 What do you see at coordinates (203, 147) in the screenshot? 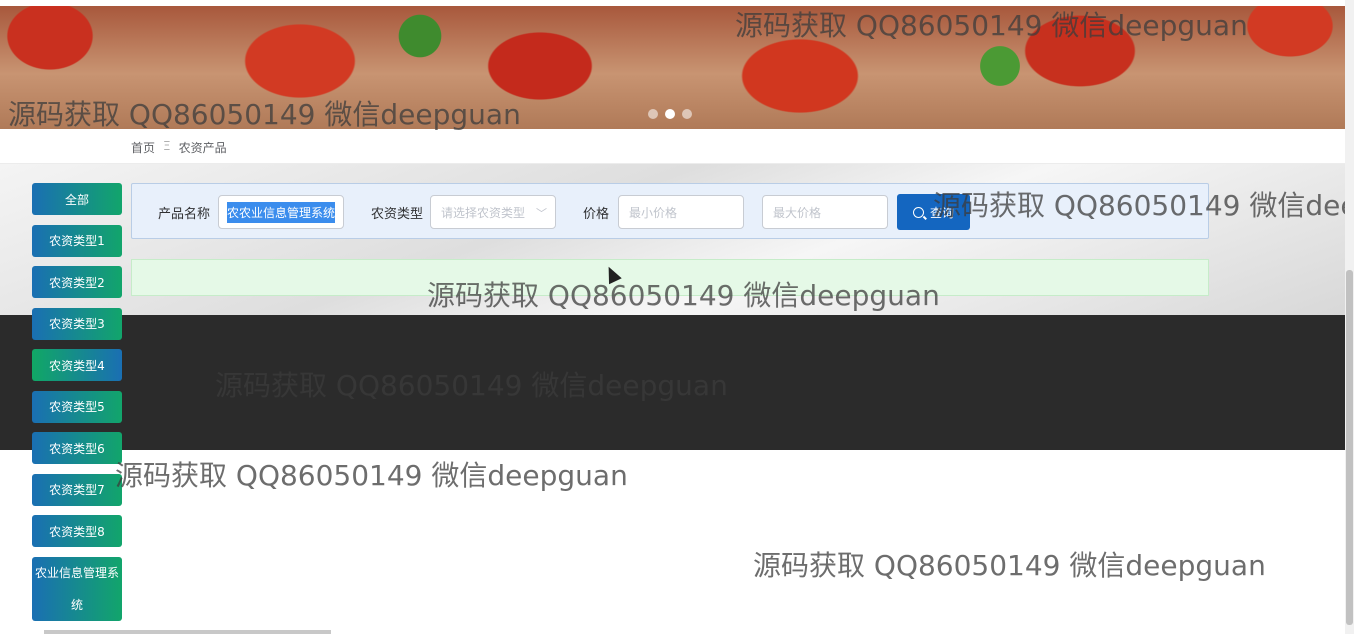
I see `breadcrumb-current: 农资产品` at bounding box center [203, 147].